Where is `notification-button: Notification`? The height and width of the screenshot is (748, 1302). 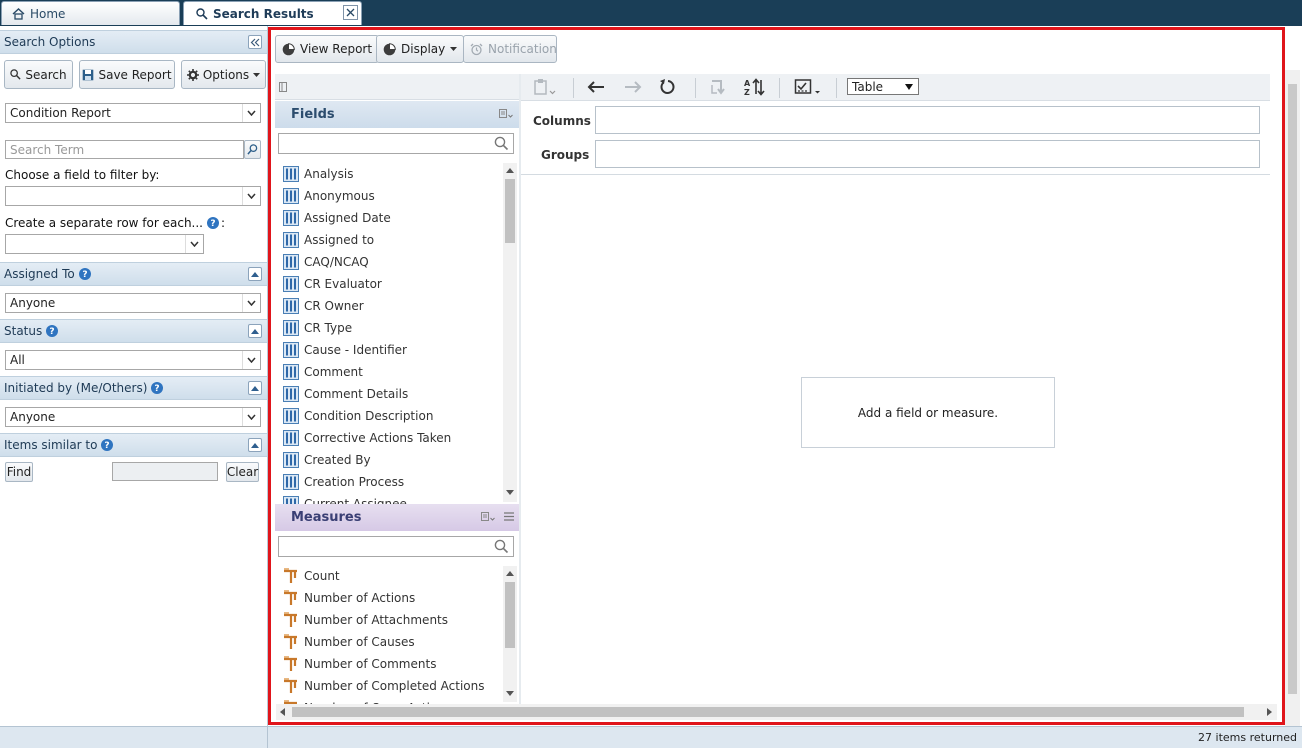
notification-button: Notification is located at coordinates (510, 49).